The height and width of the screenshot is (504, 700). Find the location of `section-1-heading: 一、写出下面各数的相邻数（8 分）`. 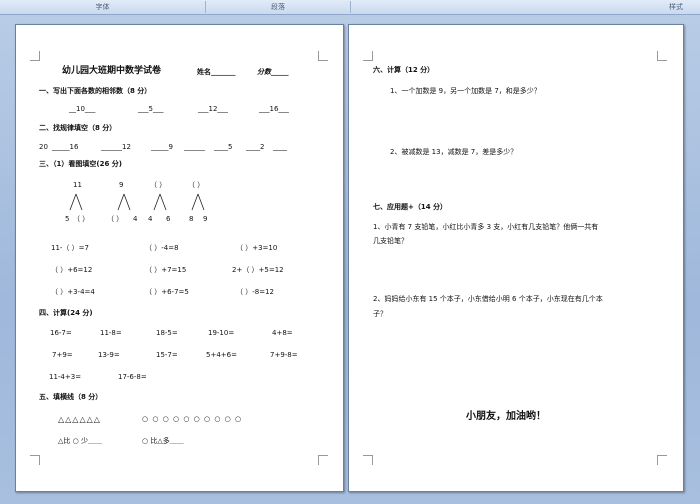

section-1-heading: 一、写出下面各数的相邻数（8 分） is located at coordinates (95, 91).